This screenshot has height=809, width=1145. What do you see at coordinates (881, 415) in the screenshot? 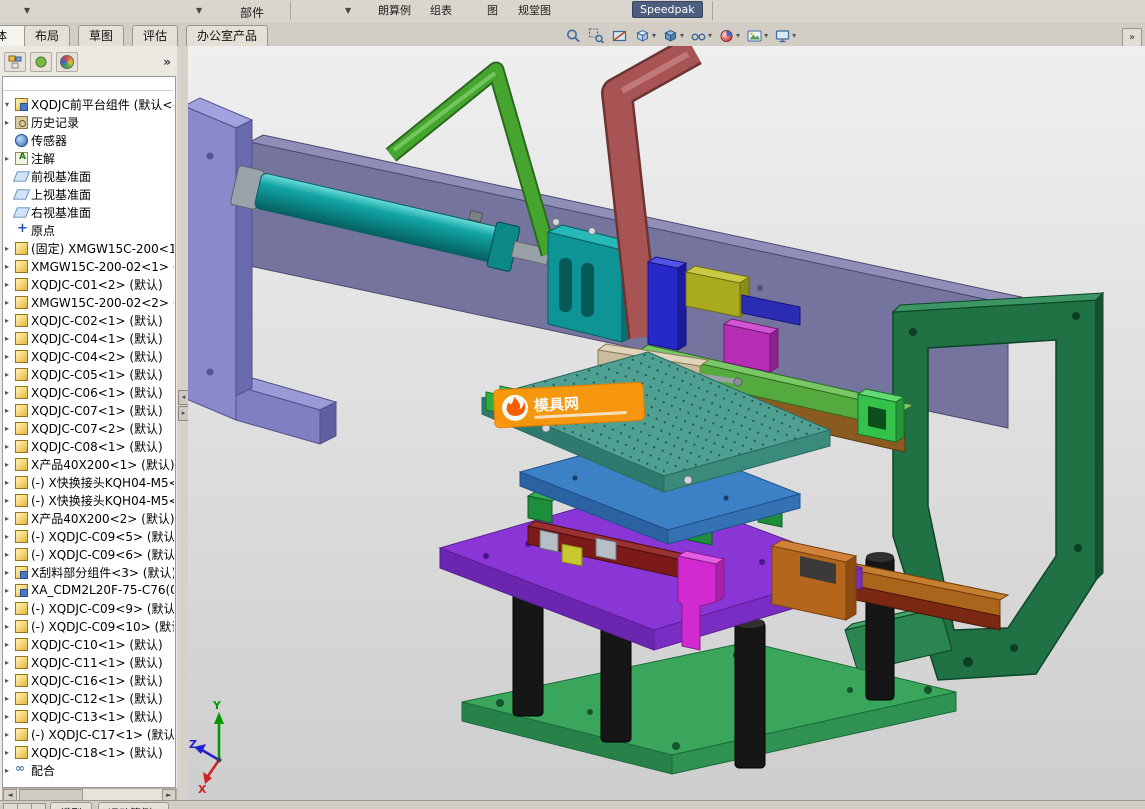
I see `part-rail-block-green` at bounding box center [881, 415].